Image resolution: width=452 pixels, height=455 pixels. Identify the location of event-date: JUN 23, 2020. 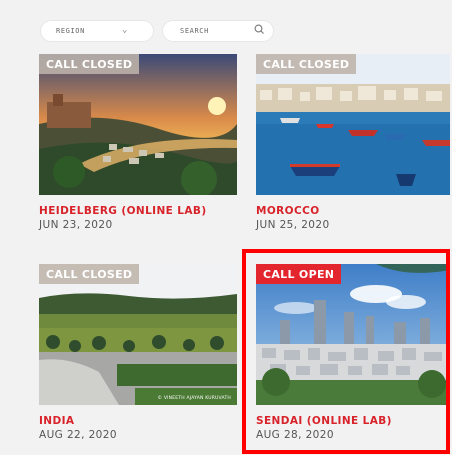
(76, 225).